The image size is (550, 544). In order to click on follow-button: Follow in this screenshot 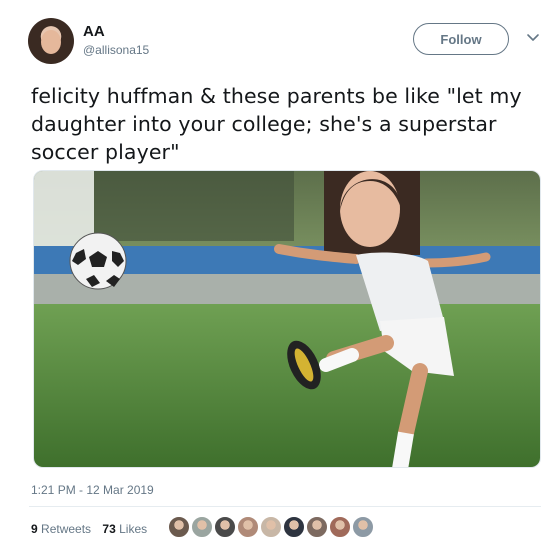, I will do `click(461, 39)`.